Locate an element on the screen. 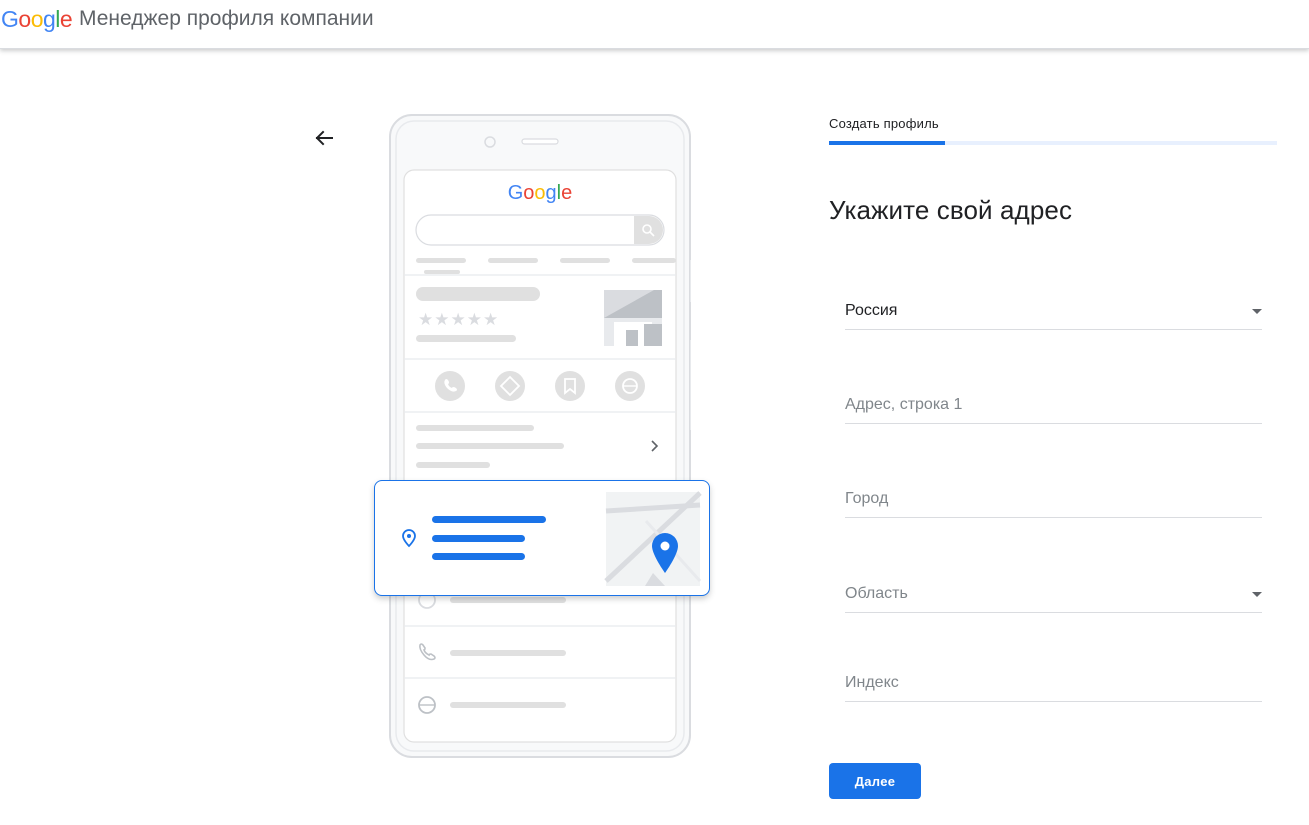 The width and height of the screenshot is (1309, 825). back-arrow-button is located at coordinates (324, 138).